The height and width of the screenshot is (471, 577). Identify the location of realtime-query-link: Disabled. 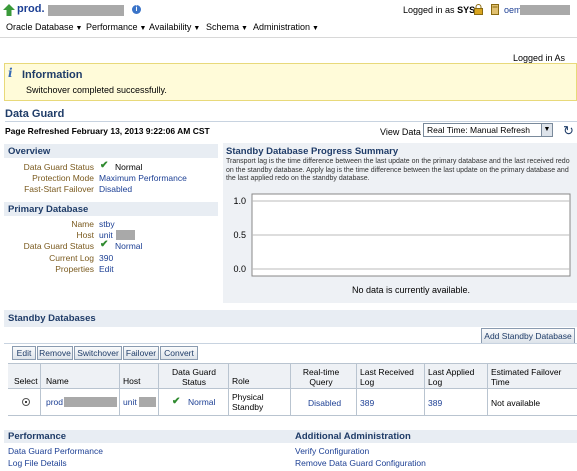
(324, 403).